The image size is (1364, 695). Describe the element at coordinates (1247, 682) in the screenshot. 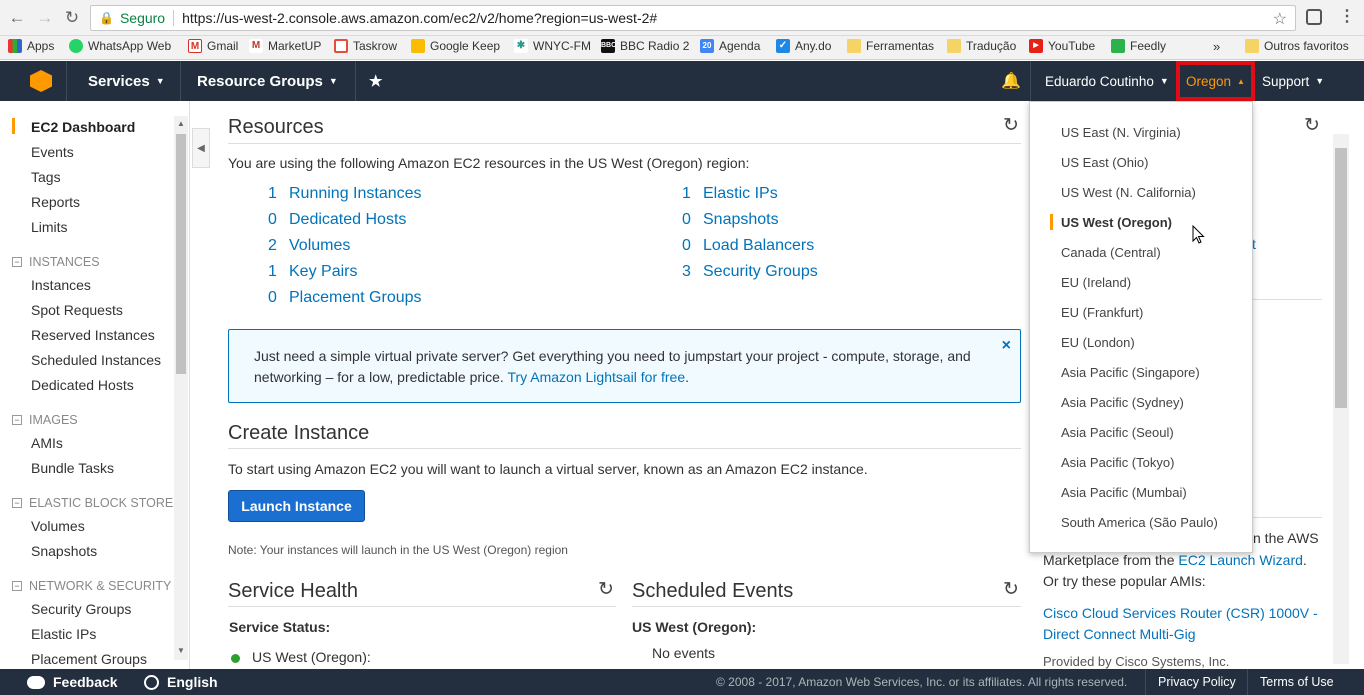

I see `footer-divider` at that location.